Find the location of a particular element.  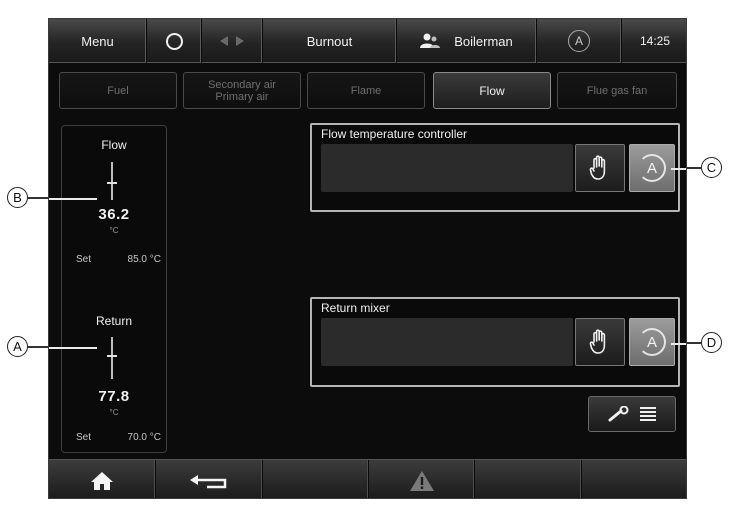

return-auto-button: A is located at coordinates (652, 342).